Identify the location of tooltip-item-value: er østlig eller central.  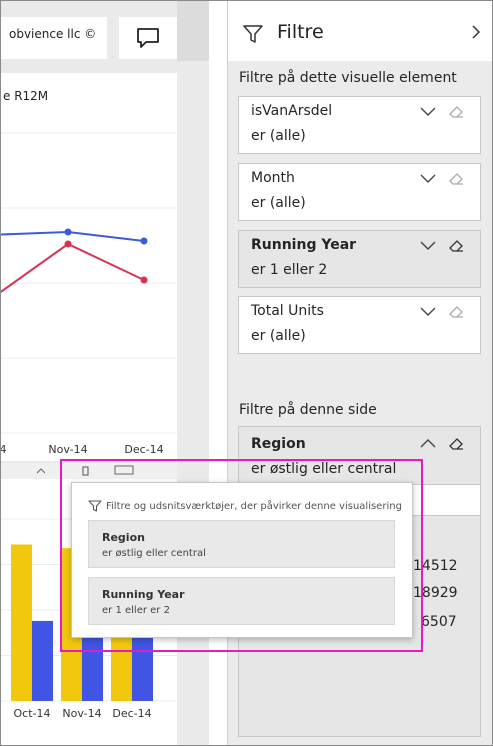
(154, 553).